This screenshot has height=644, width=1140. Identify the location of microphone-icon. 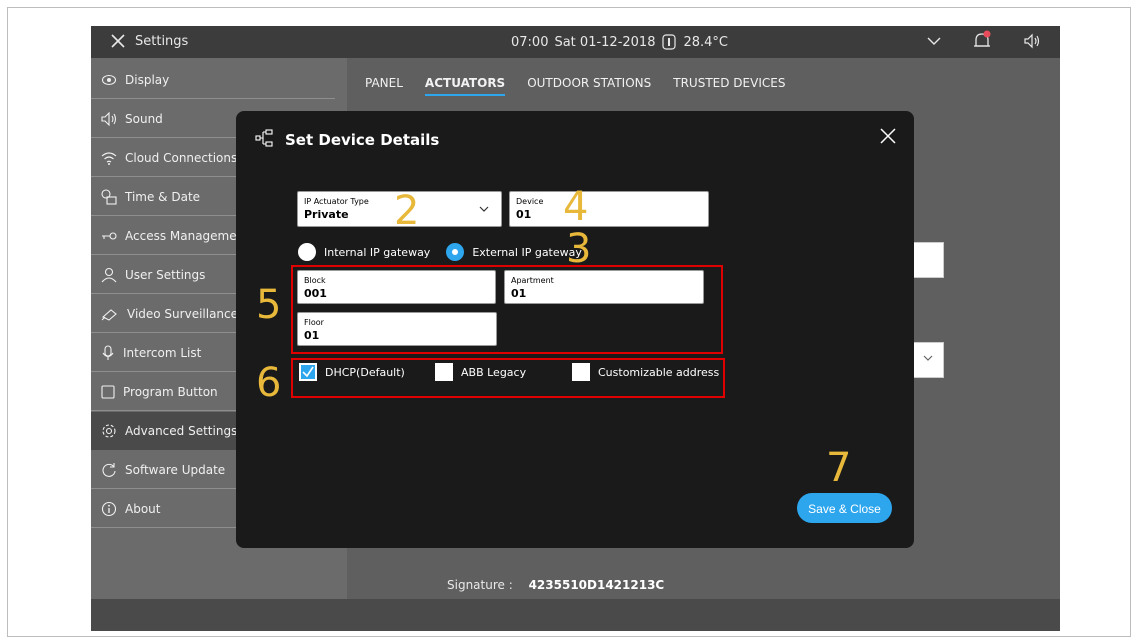
(108, 352).